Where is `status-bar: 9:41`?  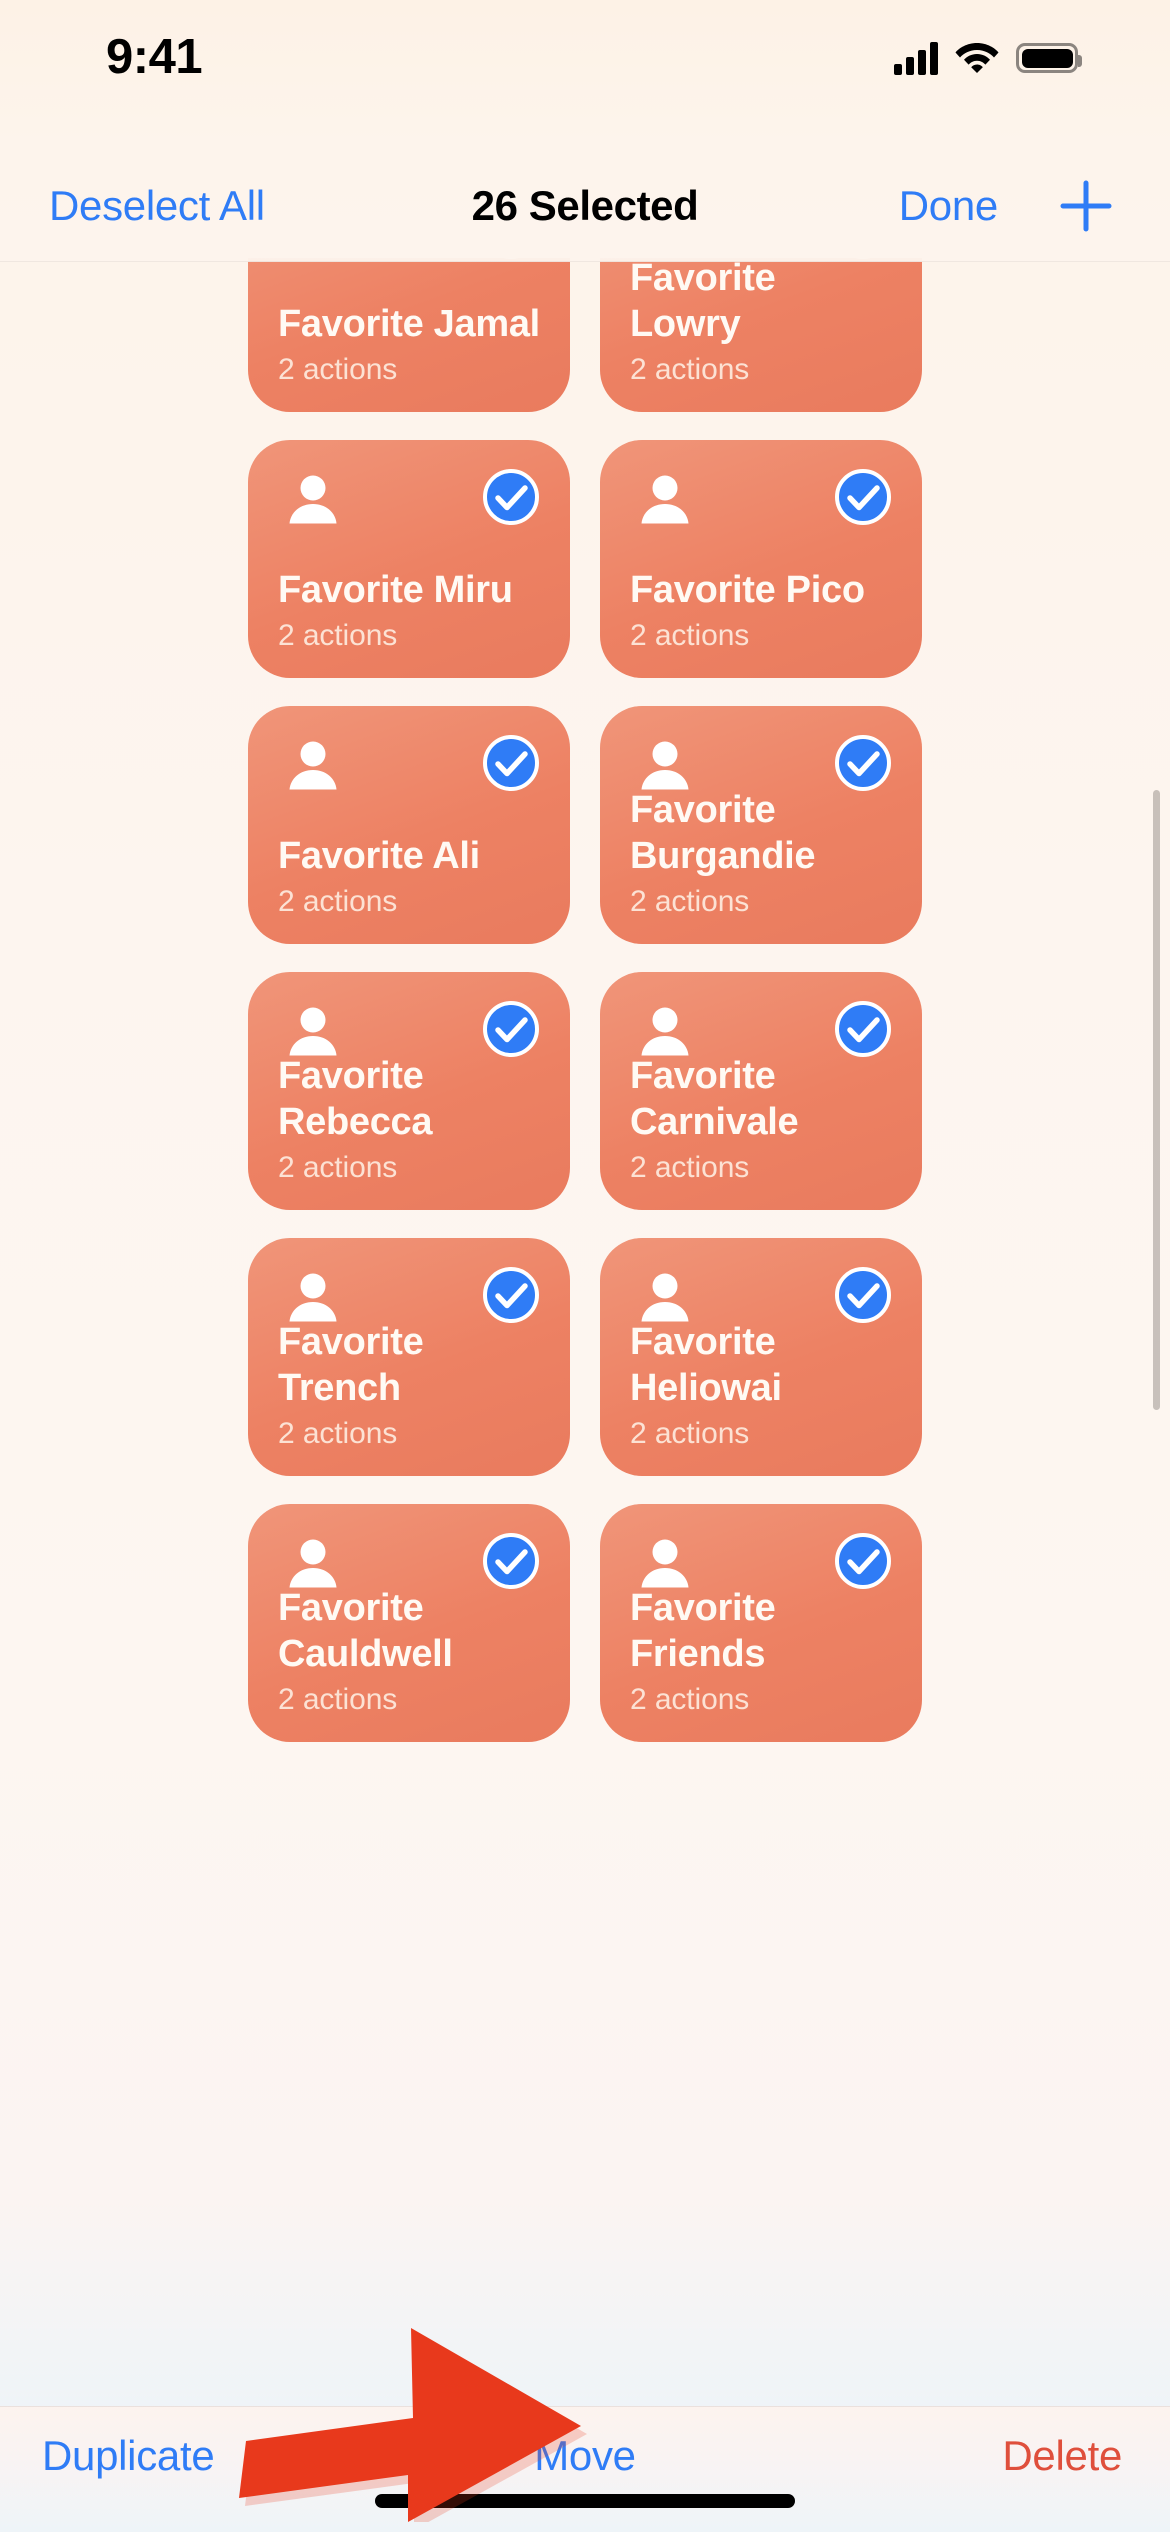
status-bar: 9:41 is located at coordinates (585, 75).